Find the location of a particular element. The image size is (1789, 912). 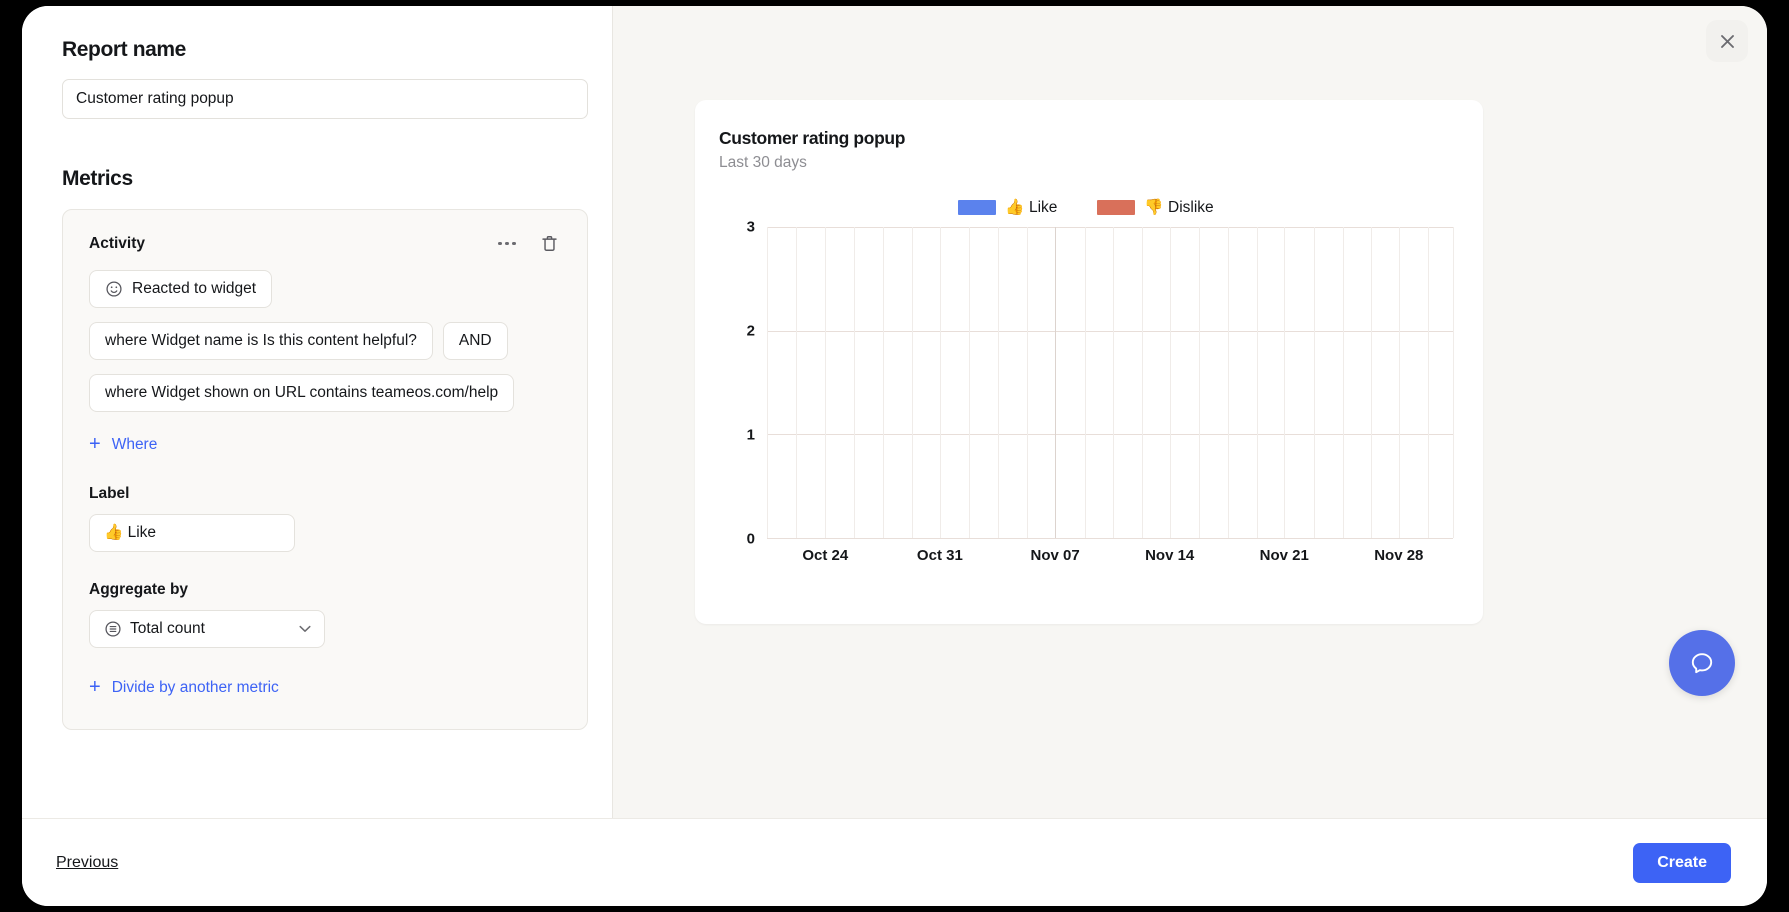

y-axis-tick-label: 2 is located at coordinates (750, 331).